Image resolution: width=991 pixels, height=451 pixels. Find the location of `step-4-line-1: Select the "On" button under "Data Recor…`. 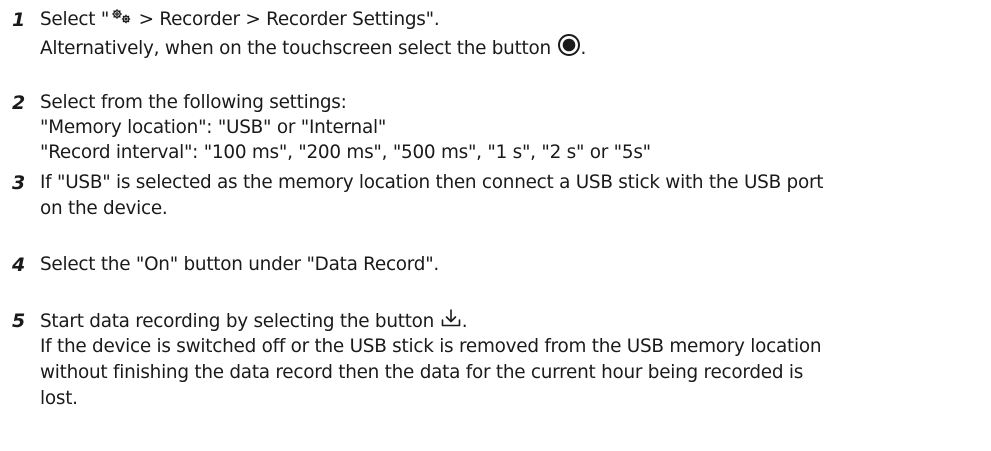

step-4-line-1: Select the "On" button under "Data Recor… is located at coordinates (240, 264).